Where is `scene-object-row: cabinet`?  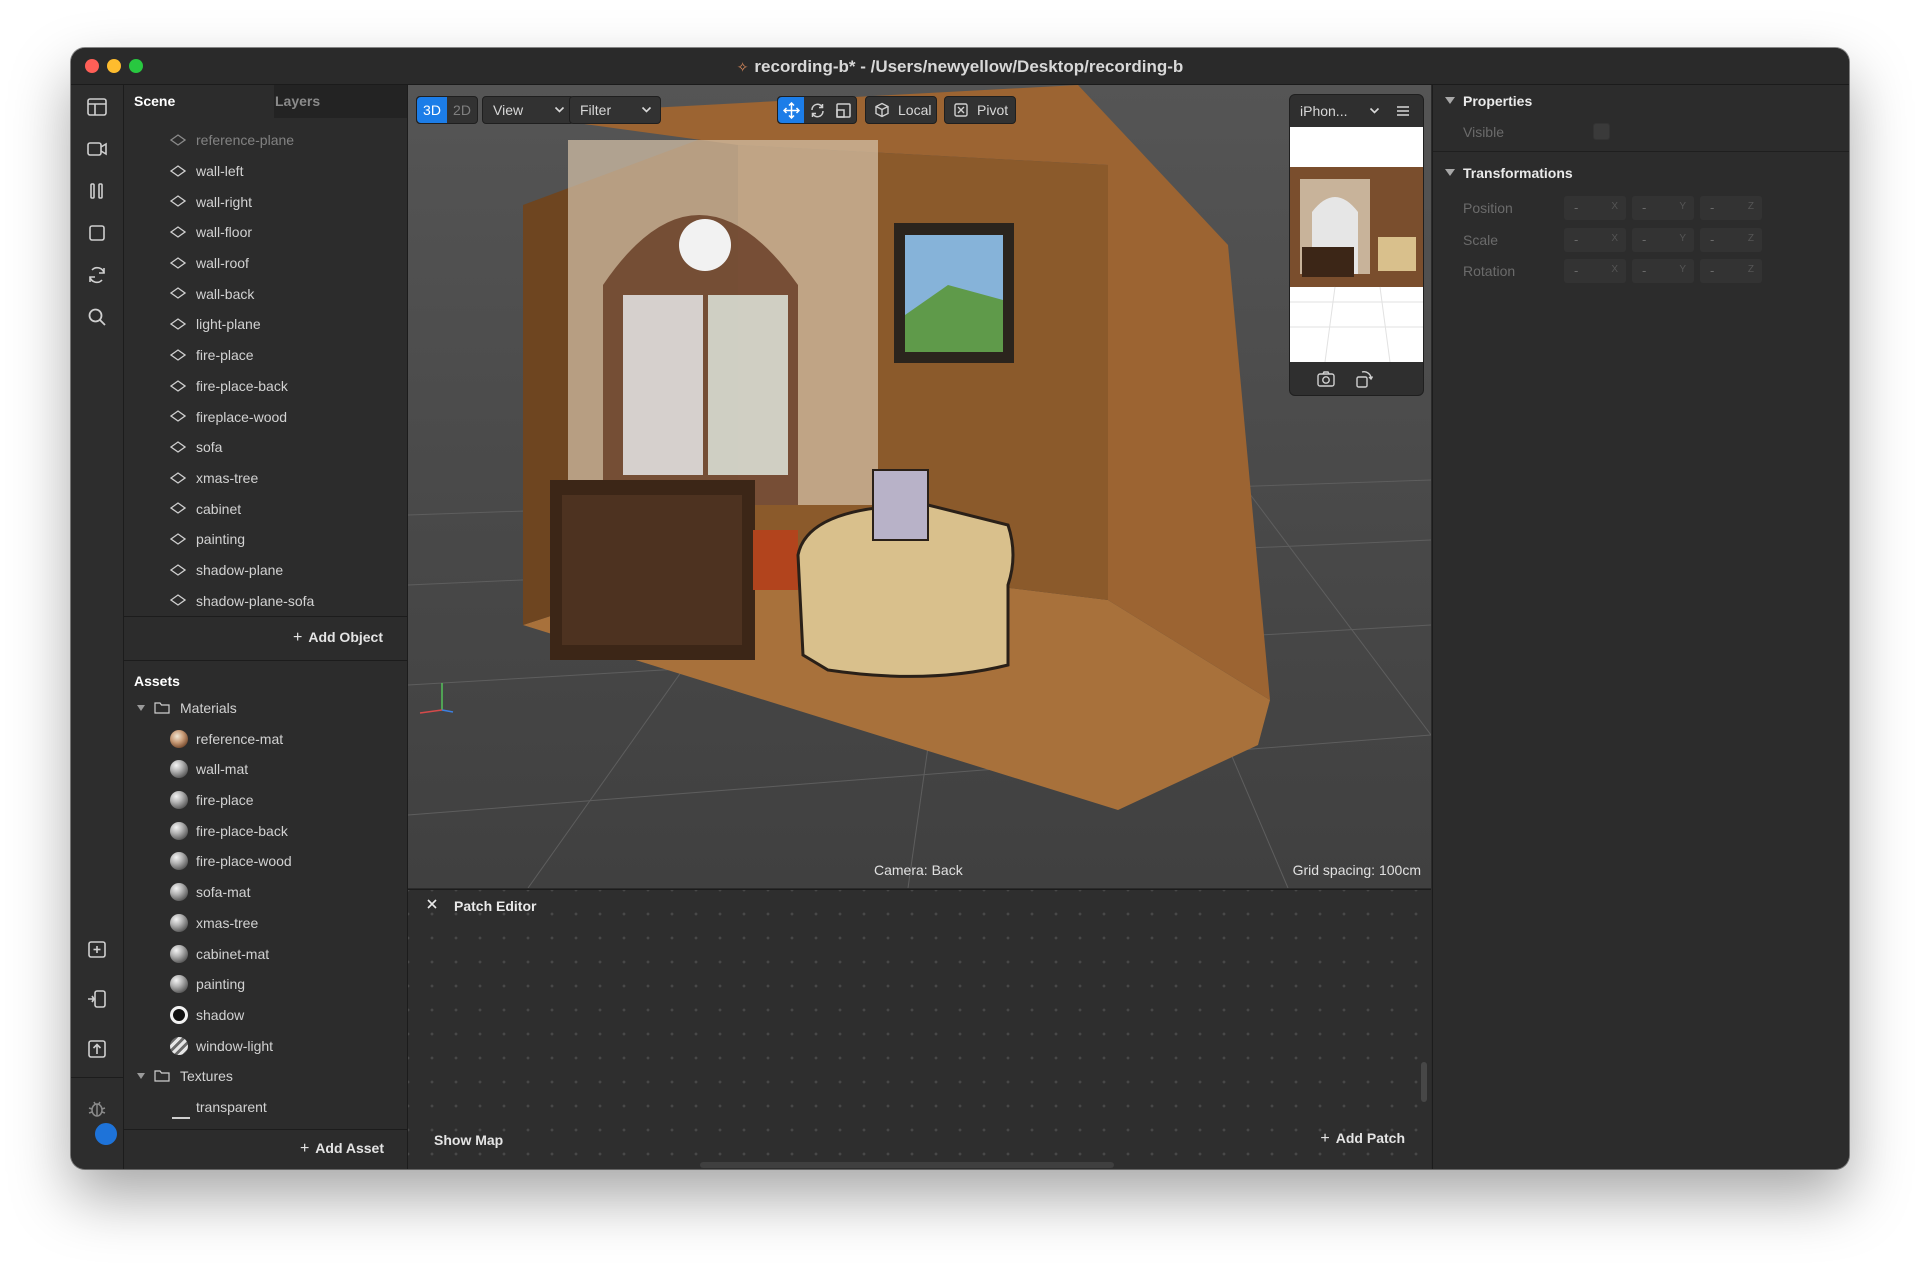 scene-object-row: cabinet is located at coordinates (265, 508).